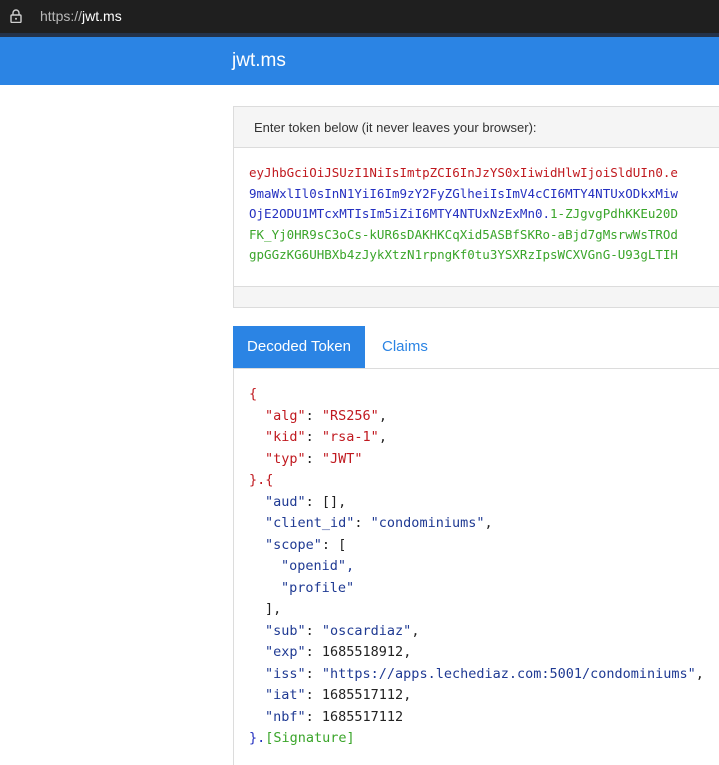 This screenshot has width=719, height=765. I want to click on json-scope-line: "scope": [, so click(306, 544).